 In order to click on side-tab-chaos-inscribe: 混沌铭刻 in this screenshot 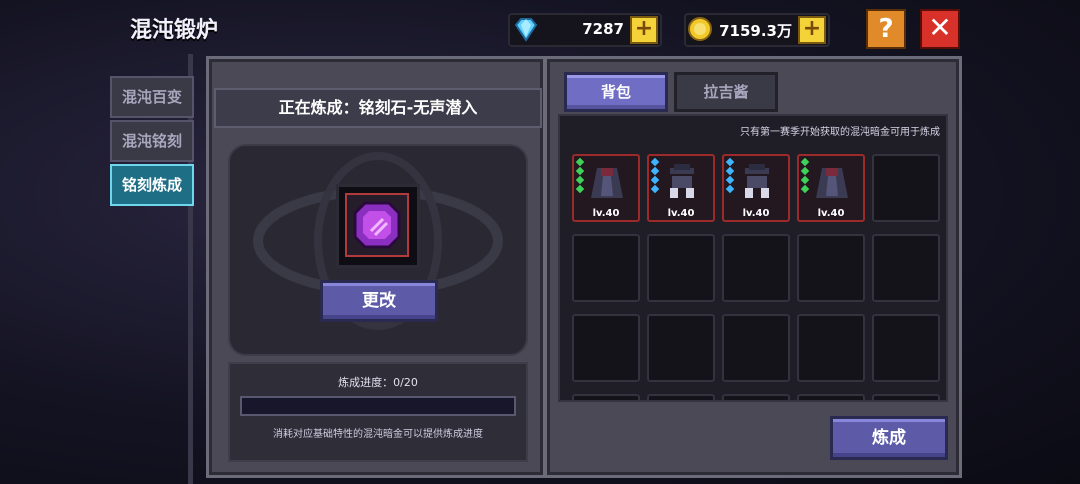, I will do `click(152, 141)`.